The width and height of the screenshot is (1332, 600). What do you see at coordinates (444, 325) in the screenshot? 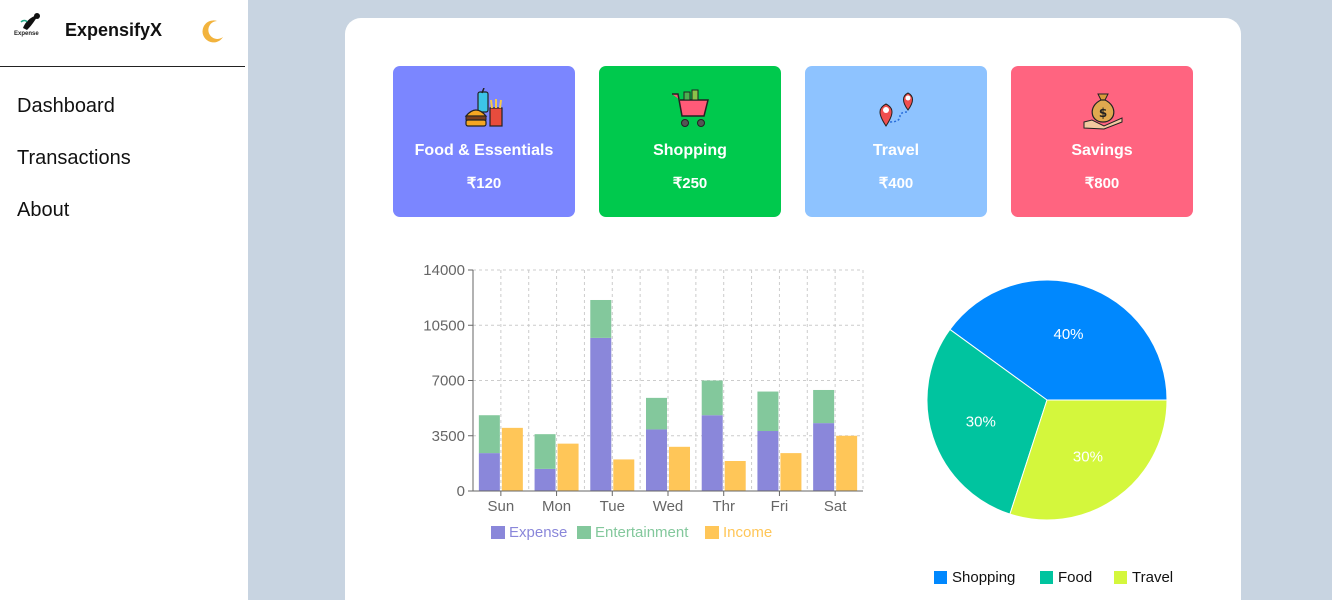
I see `y-tick-label: 10500` at bounding box center [444, 325].